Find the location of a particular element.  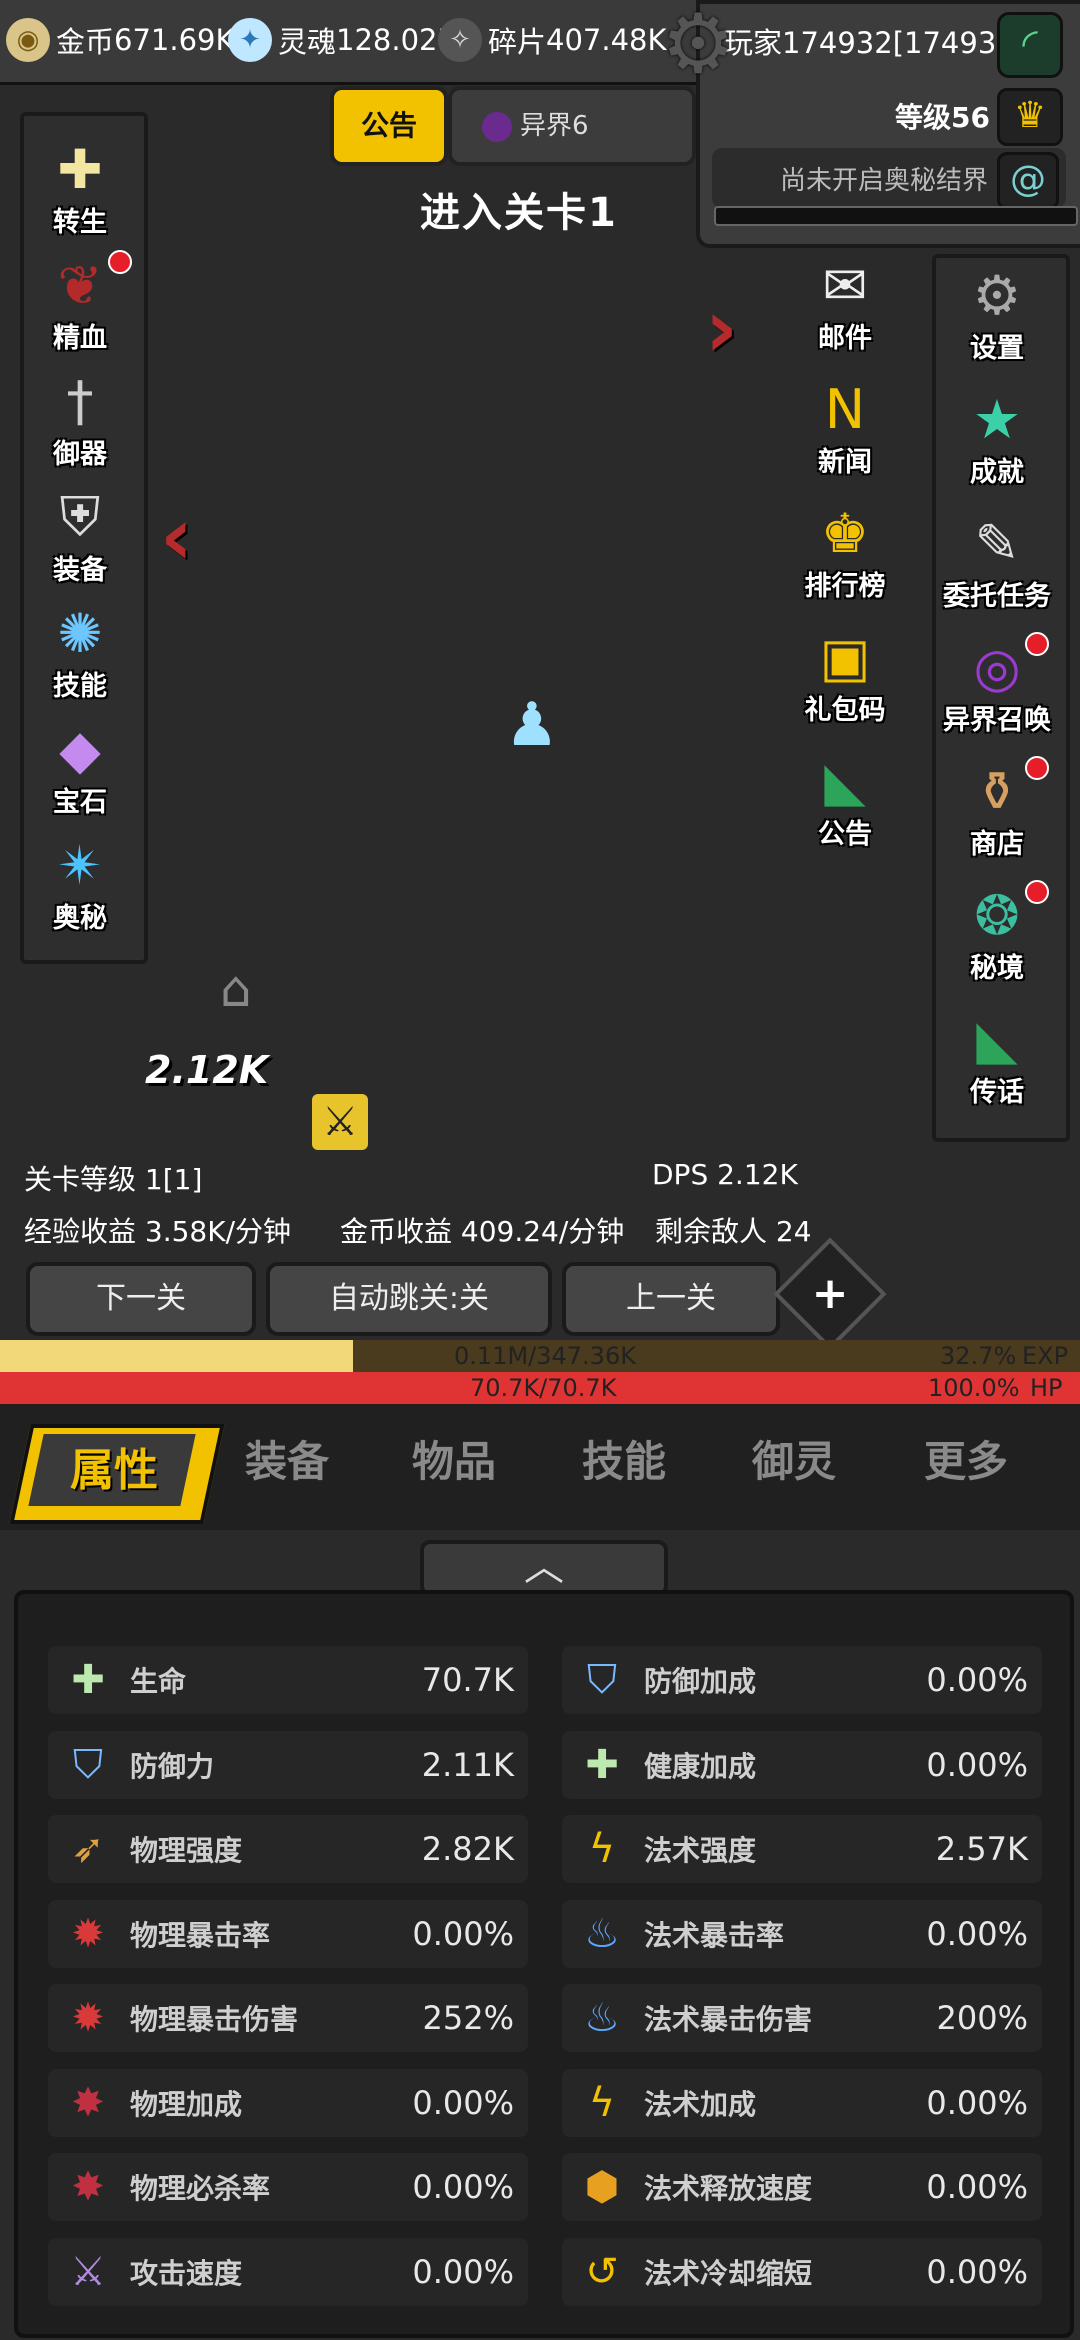

menu-label: 御器 is located at coordinates (80, 454).